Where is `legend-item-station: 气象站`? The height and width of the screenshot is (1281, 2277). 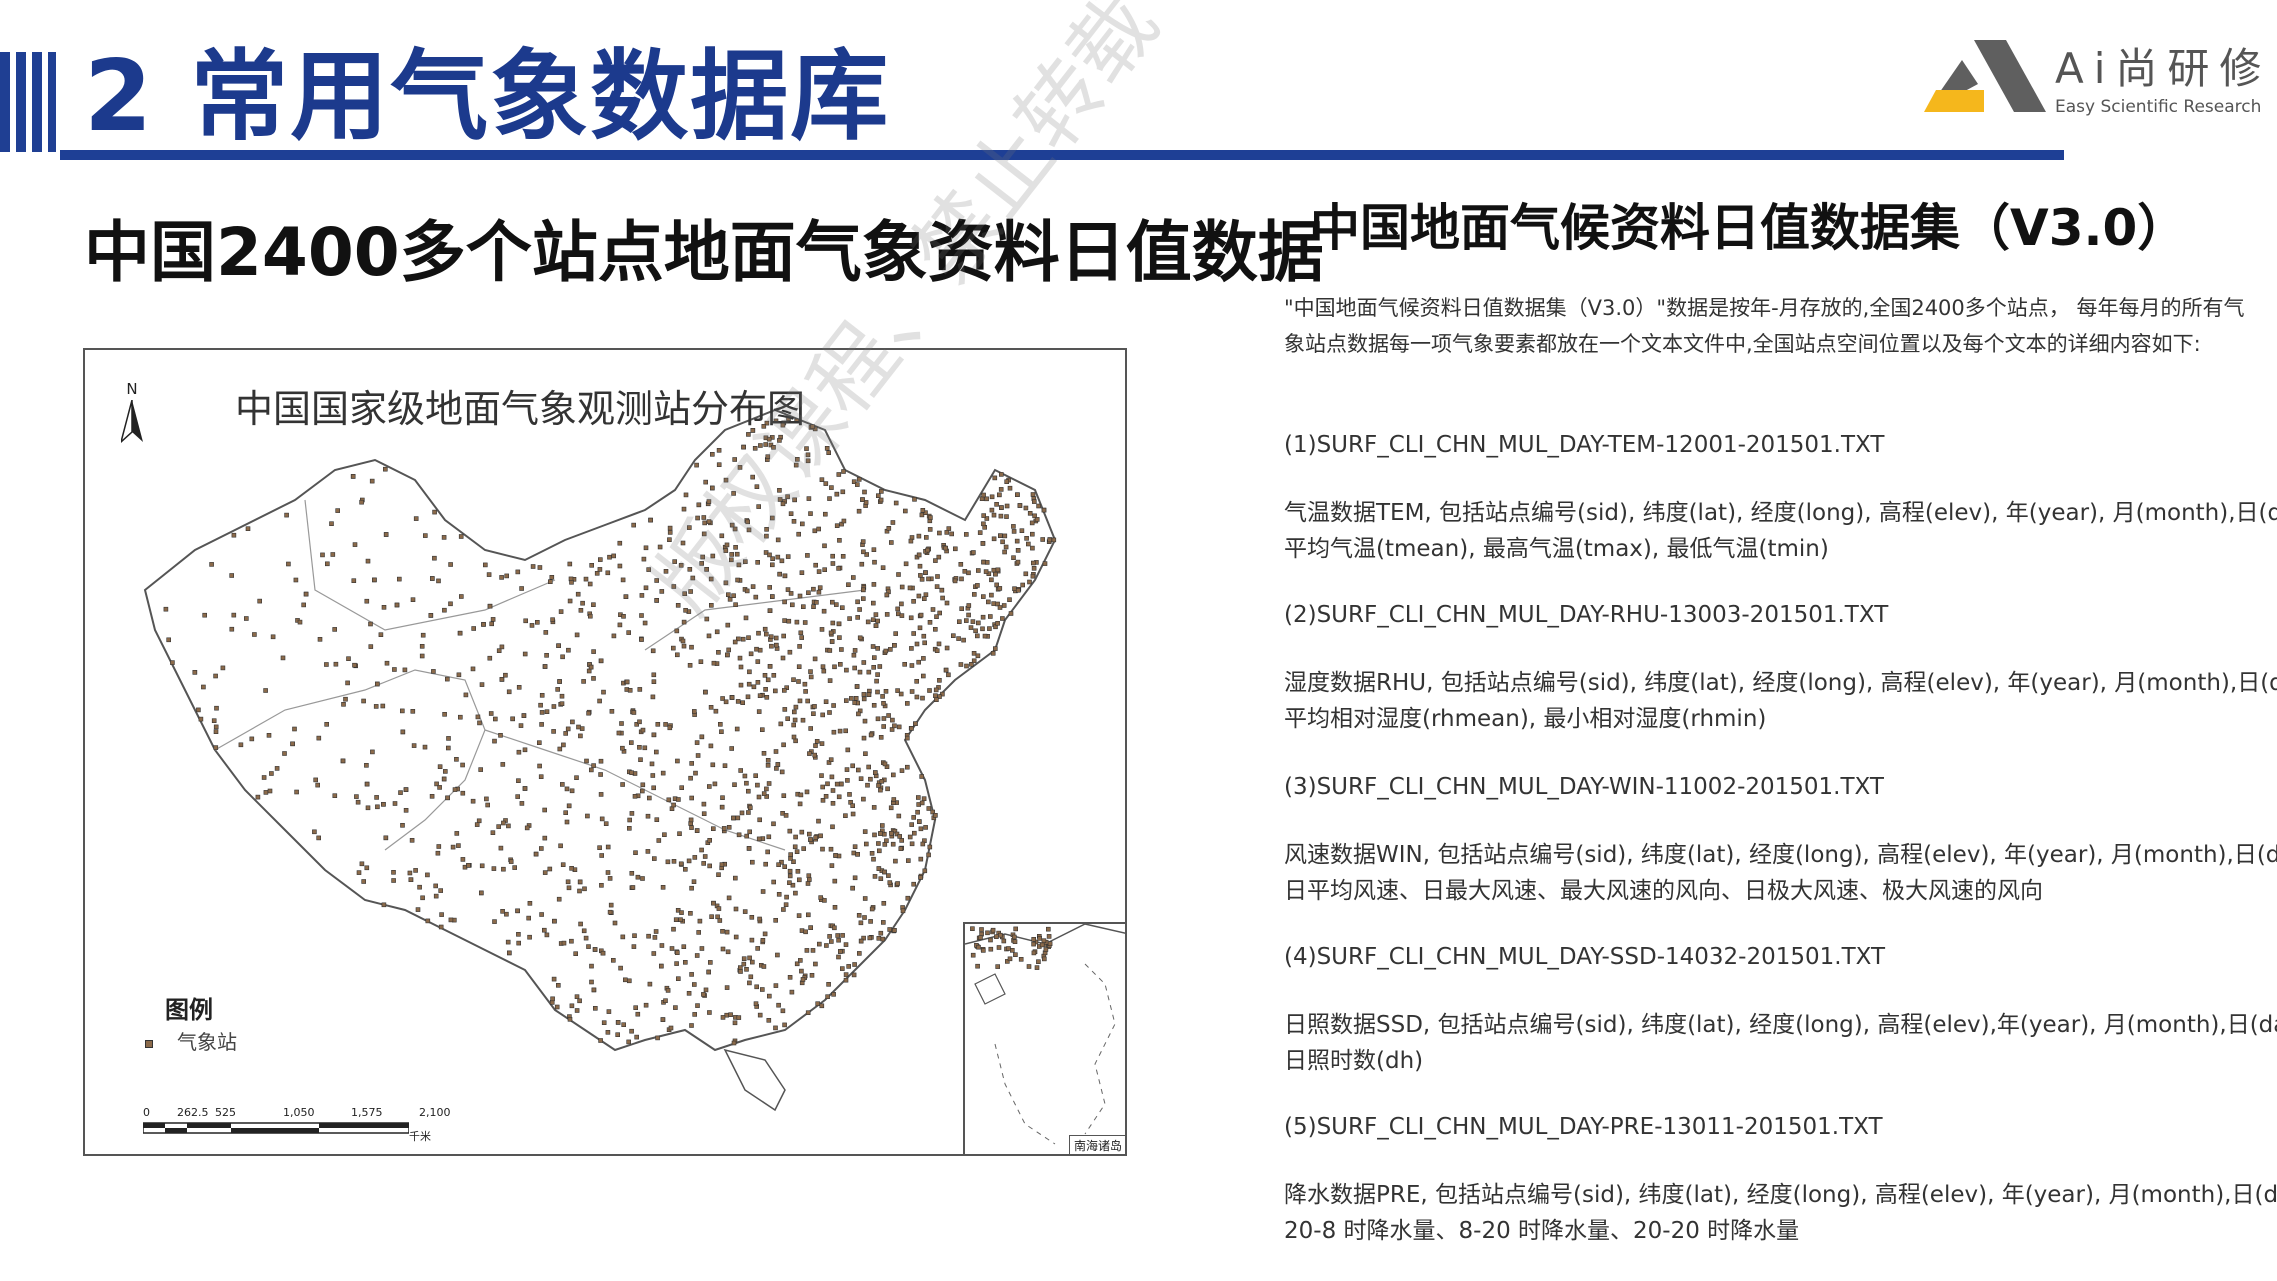 legend-item-station: 气象站 is located at coordinates (191, 1040).